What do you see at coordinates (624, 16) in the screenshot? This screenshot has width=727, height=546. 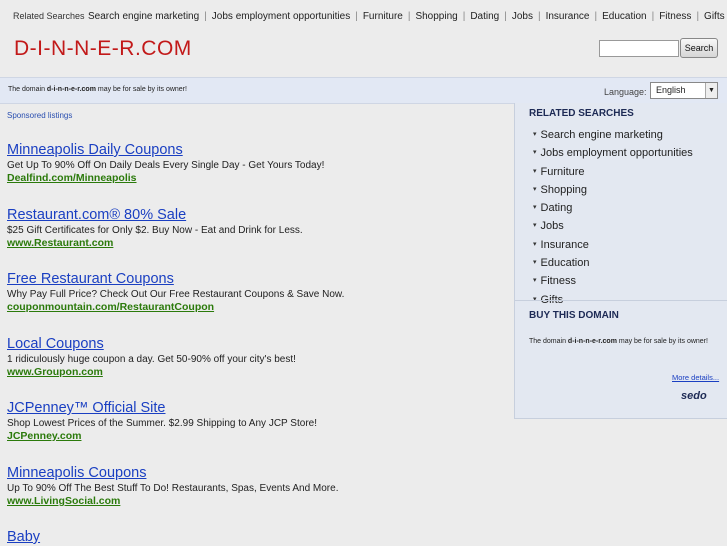 I see `top-link-education: Education` at bounding box center [624, 16].